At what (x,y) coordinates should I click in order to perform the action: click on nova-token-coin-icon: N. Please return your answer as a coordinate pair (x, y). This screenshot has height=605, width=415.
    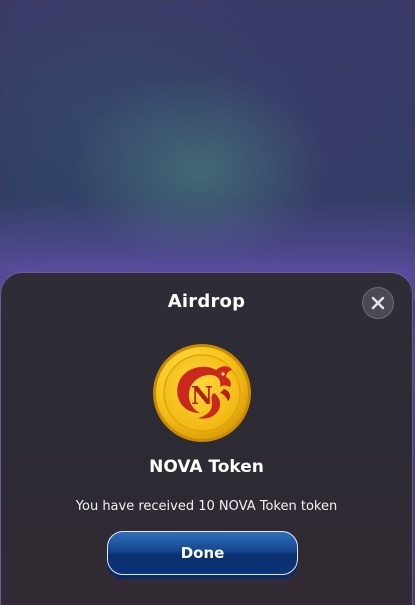
    Looking at the image, I should click on (202, 393).